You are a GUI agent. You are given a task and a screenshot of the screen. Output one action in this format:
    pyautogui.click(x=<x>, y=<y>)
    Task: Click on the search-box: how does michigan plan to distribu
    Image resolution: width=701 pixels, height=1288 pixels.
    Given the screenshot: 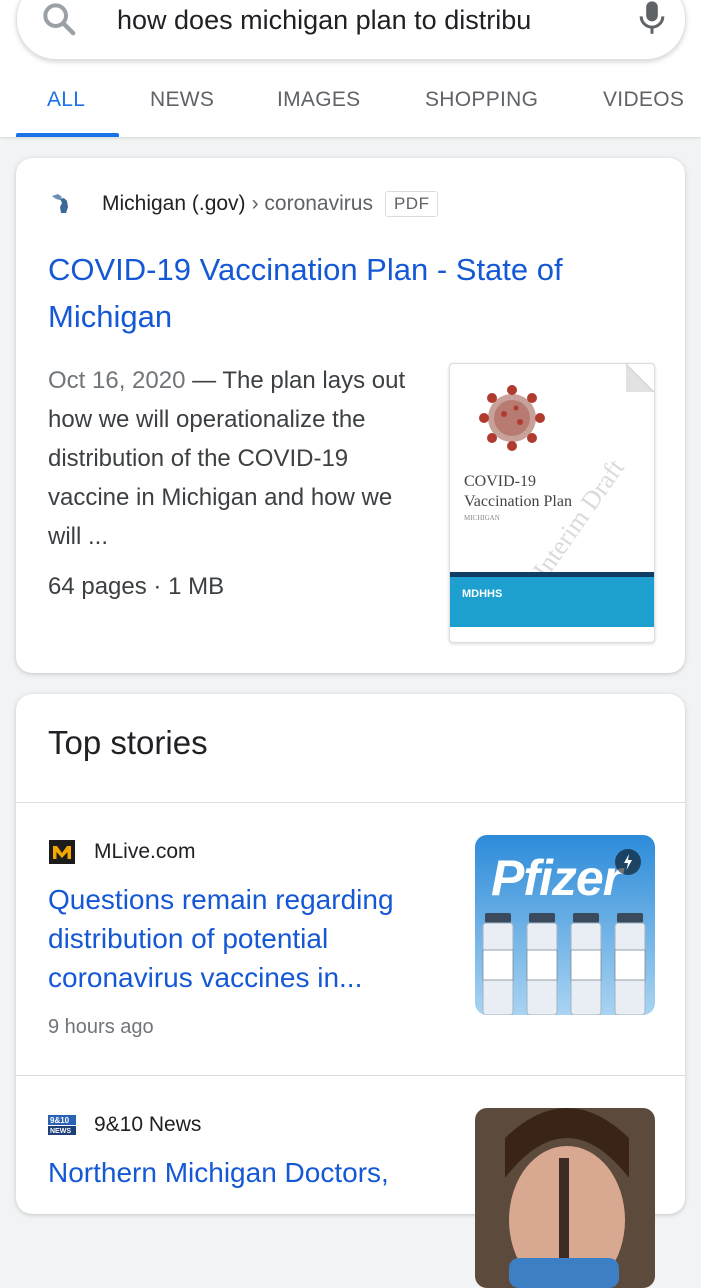 What is the action you would take?
    pyautogui.click(x=351, y=30)
    